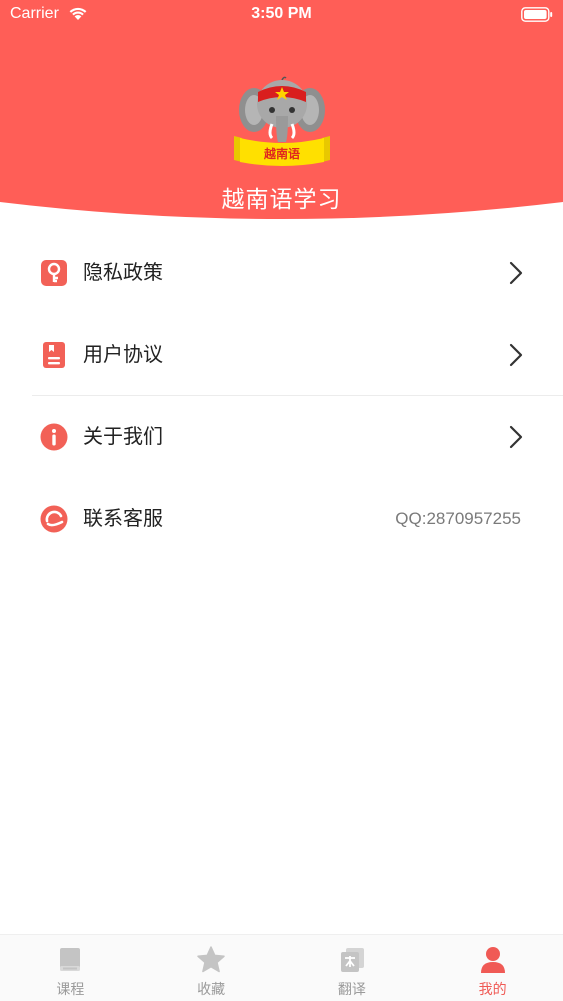  I want to click on translate-icon, so click(352, 960).